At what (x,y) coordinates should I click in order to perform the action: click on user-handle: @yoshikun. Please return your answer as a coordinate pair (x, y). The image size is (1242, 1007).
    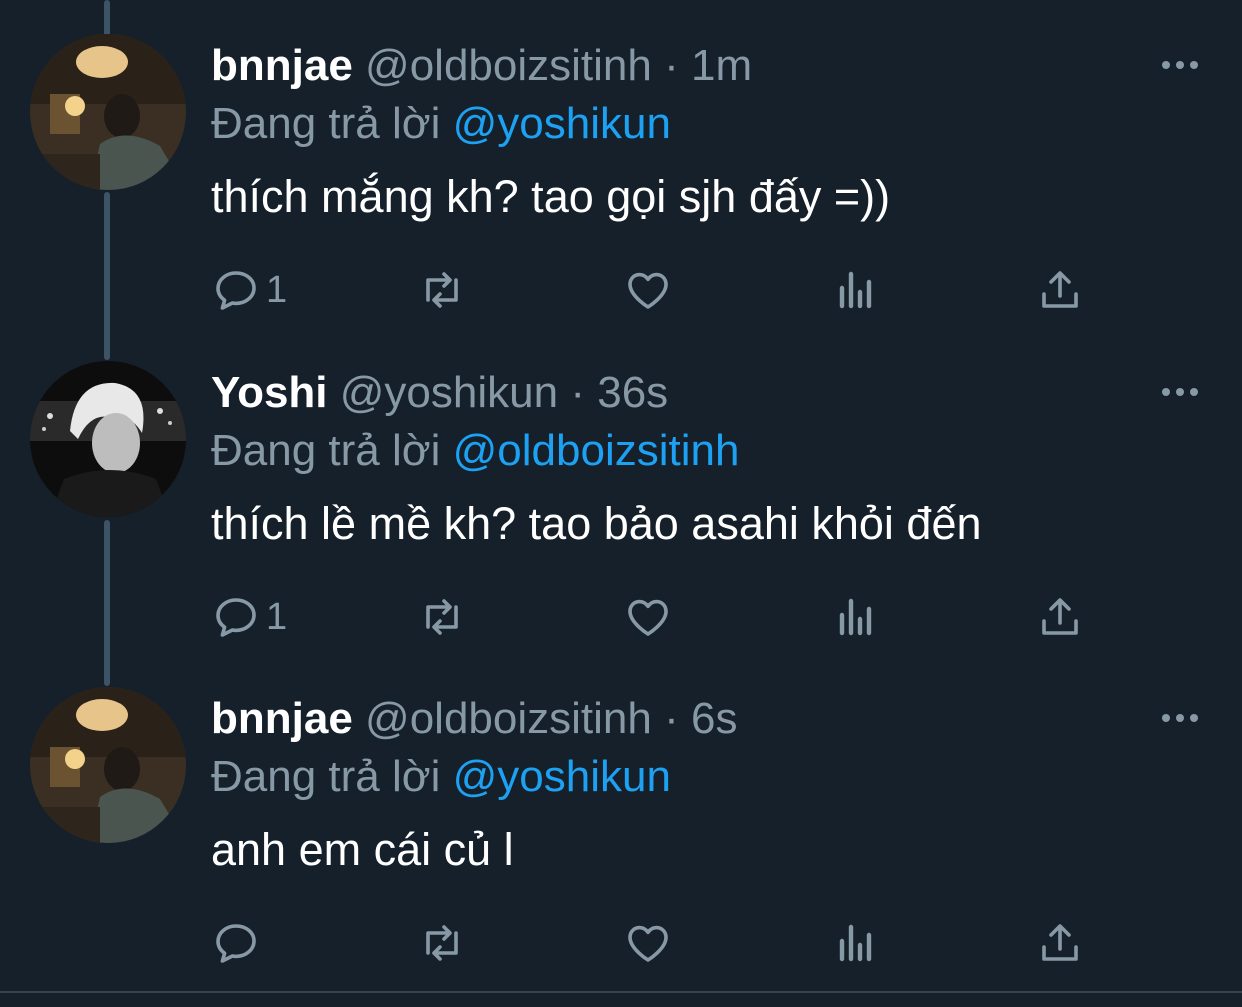
    Looking at the image, I should click on (449, 392).